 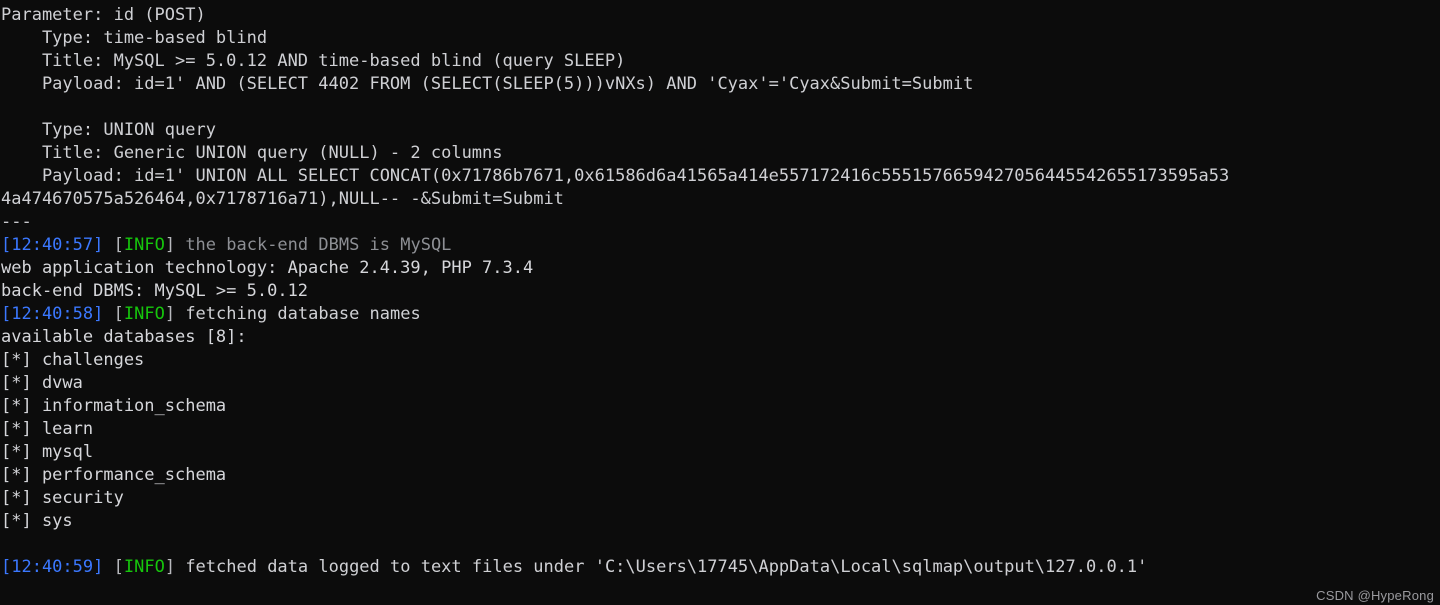 I want to click on line-text: [*] mysql, so click(x=47, y=452).